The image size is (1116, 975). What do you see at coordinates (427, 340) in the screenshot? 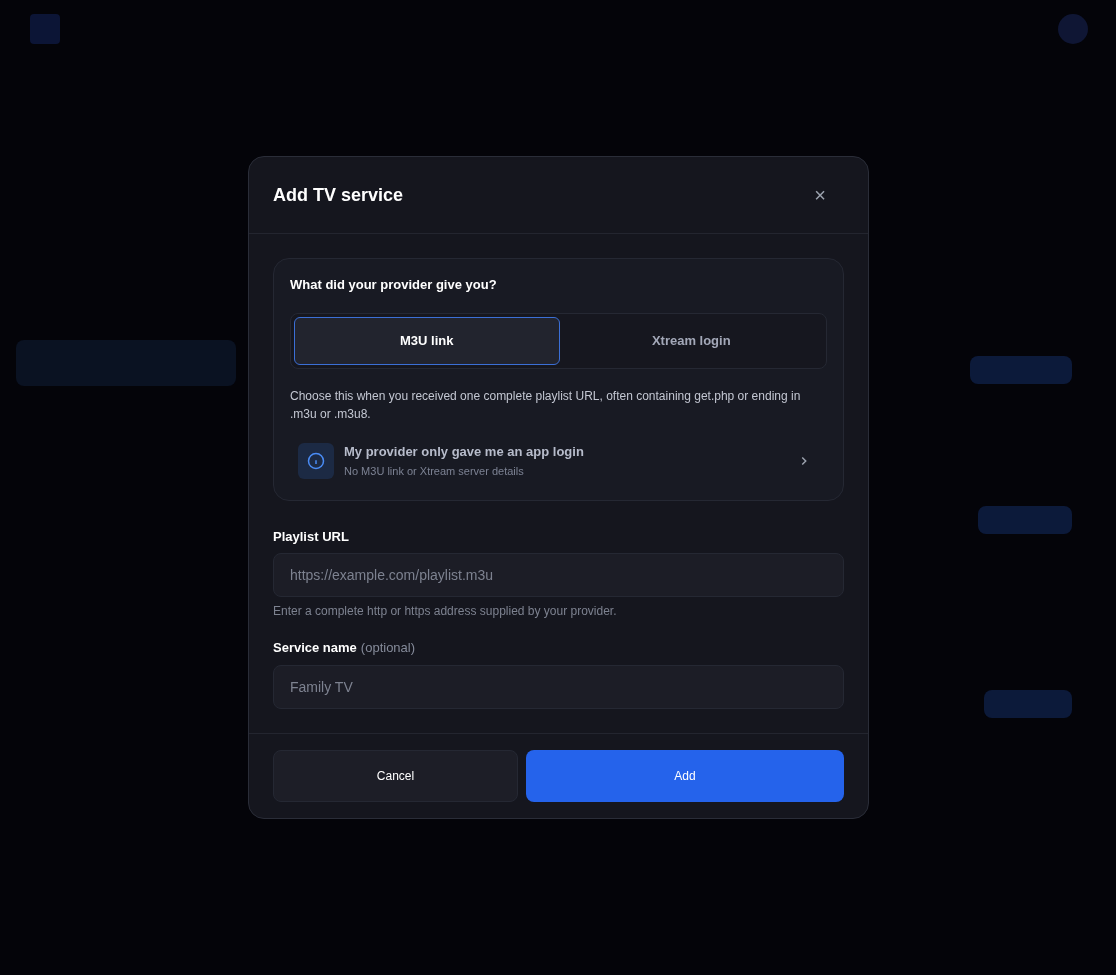
I see `option-tab: M3U link` at bounding box center [427, 340].